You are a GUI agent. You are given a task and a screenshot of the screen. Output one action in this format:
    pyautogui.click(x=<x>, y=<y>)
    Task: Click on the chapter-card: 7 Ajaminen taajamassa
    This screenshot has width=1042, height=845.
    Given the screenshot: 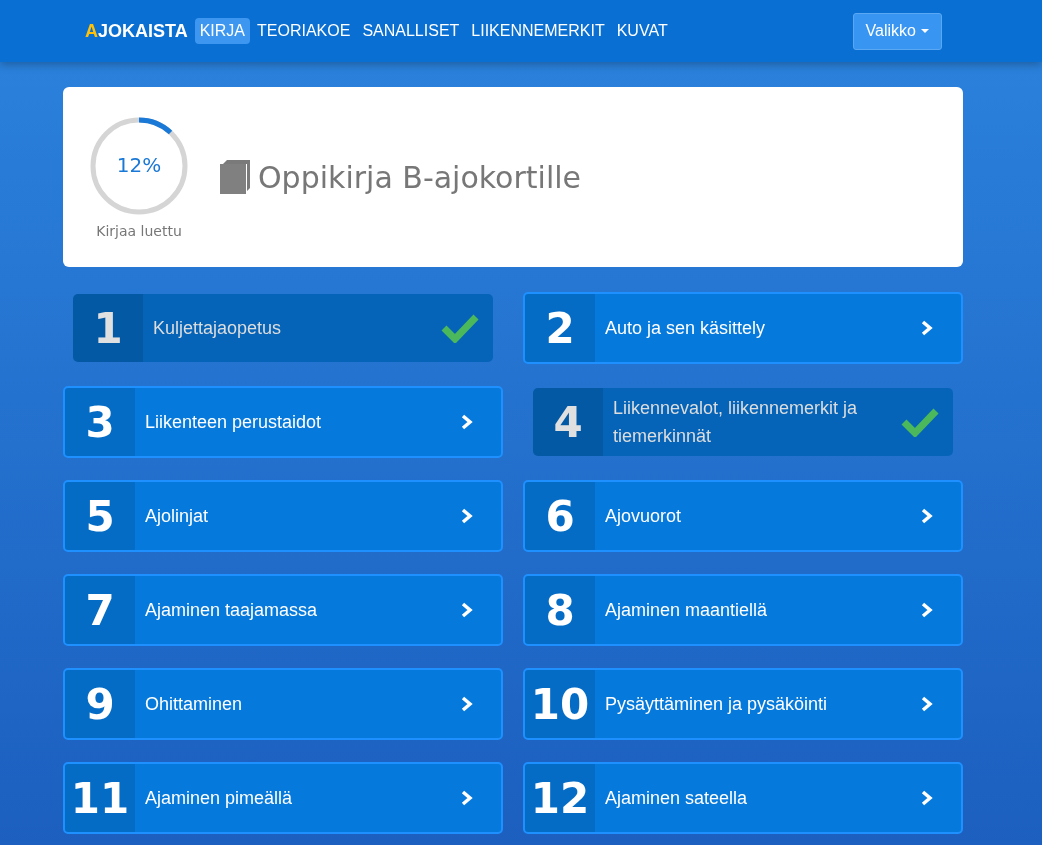 What is the action you would take?
    pyautogui.click(x=283, y=610)
    